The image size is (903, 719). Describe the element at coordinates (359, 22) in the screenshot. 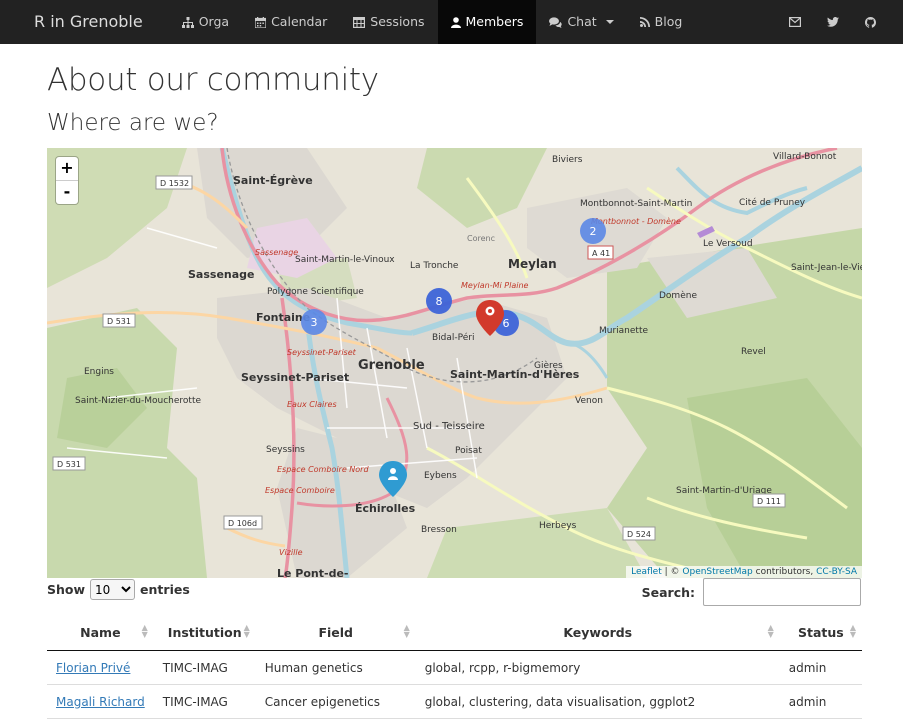

I see `table-icon` at that location.